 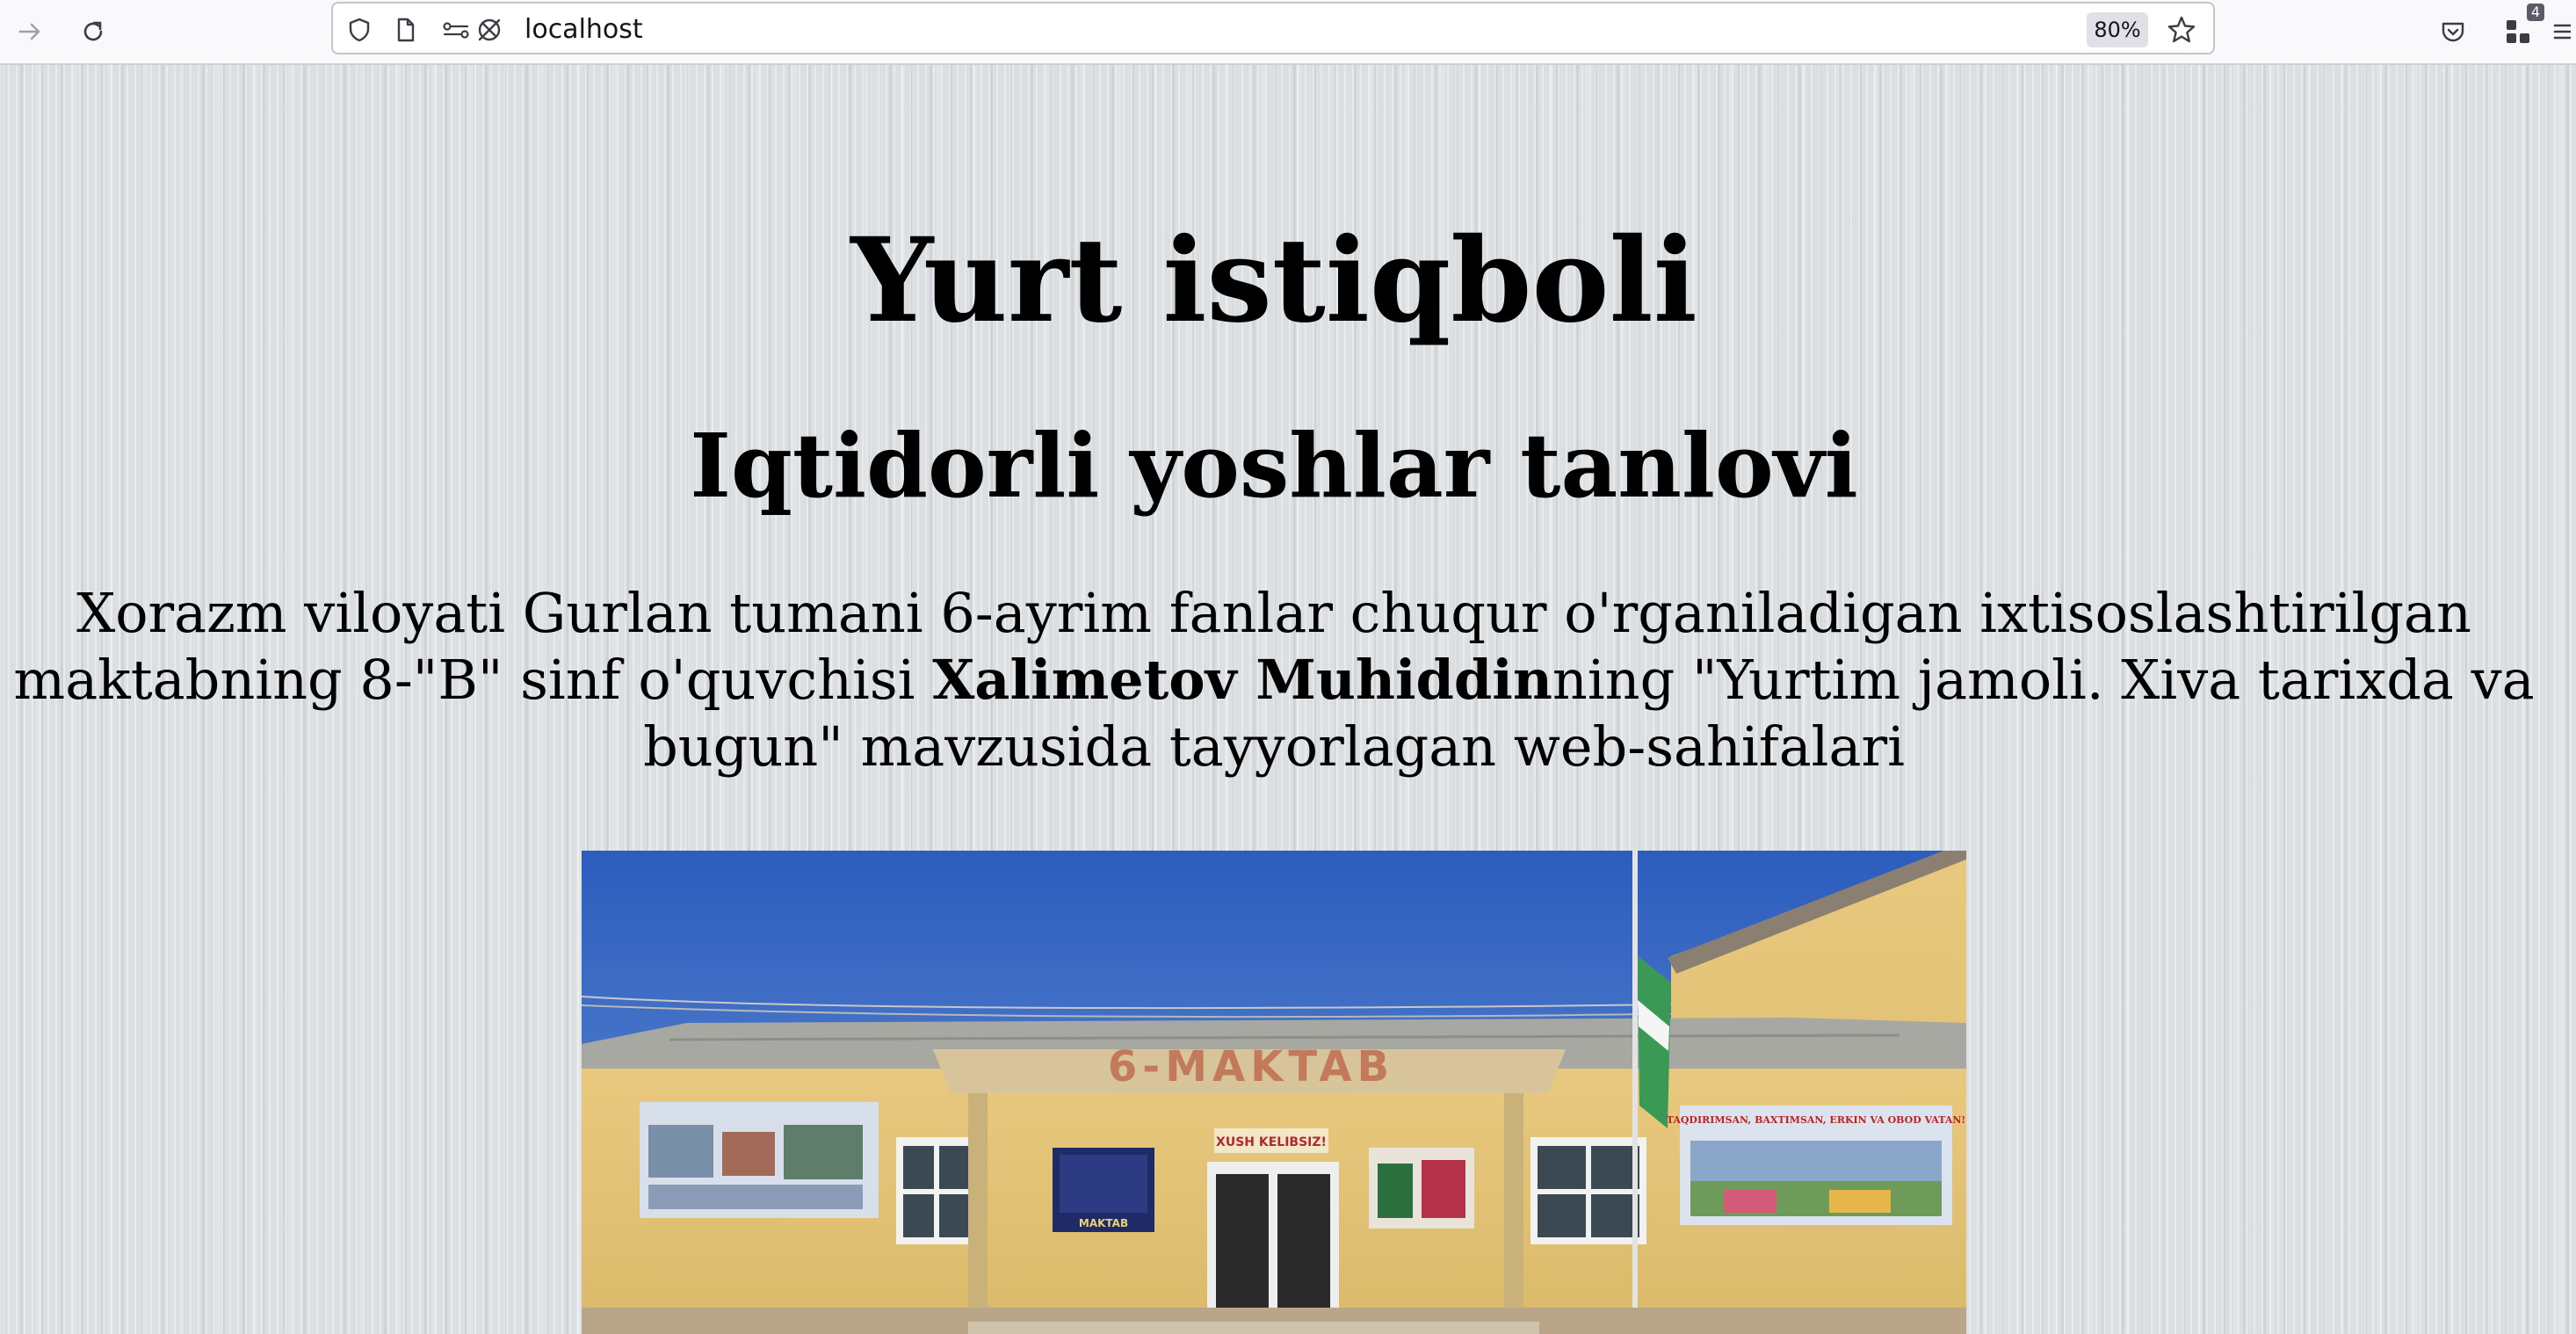 I want to click on reload-icon, so click(x=93, y=31).